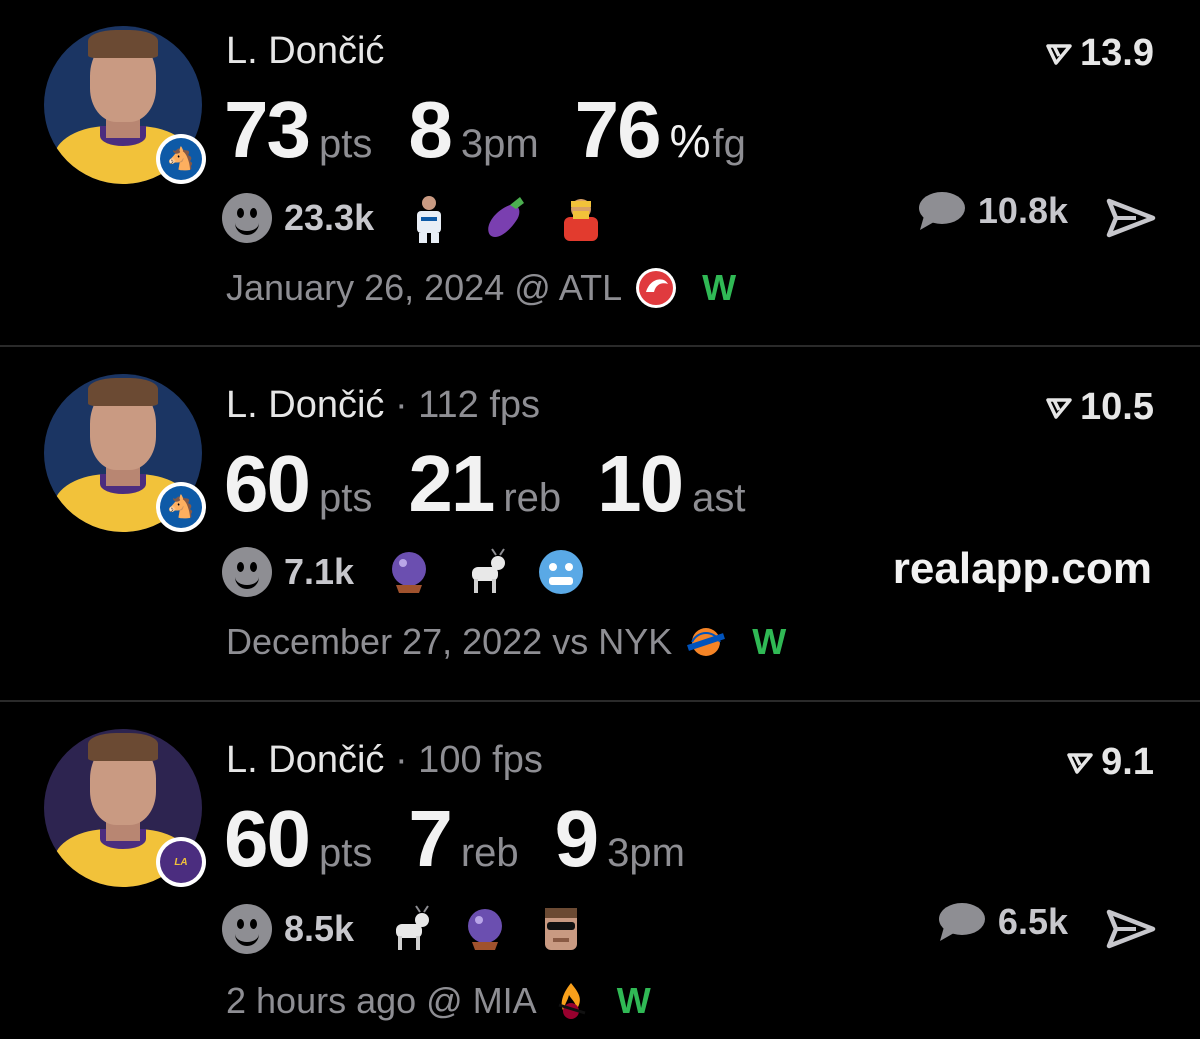  What do you see at coordinates (719, 498) in the screenshot?
I see `stat-unit: ast` at bounding box center [719, 498].